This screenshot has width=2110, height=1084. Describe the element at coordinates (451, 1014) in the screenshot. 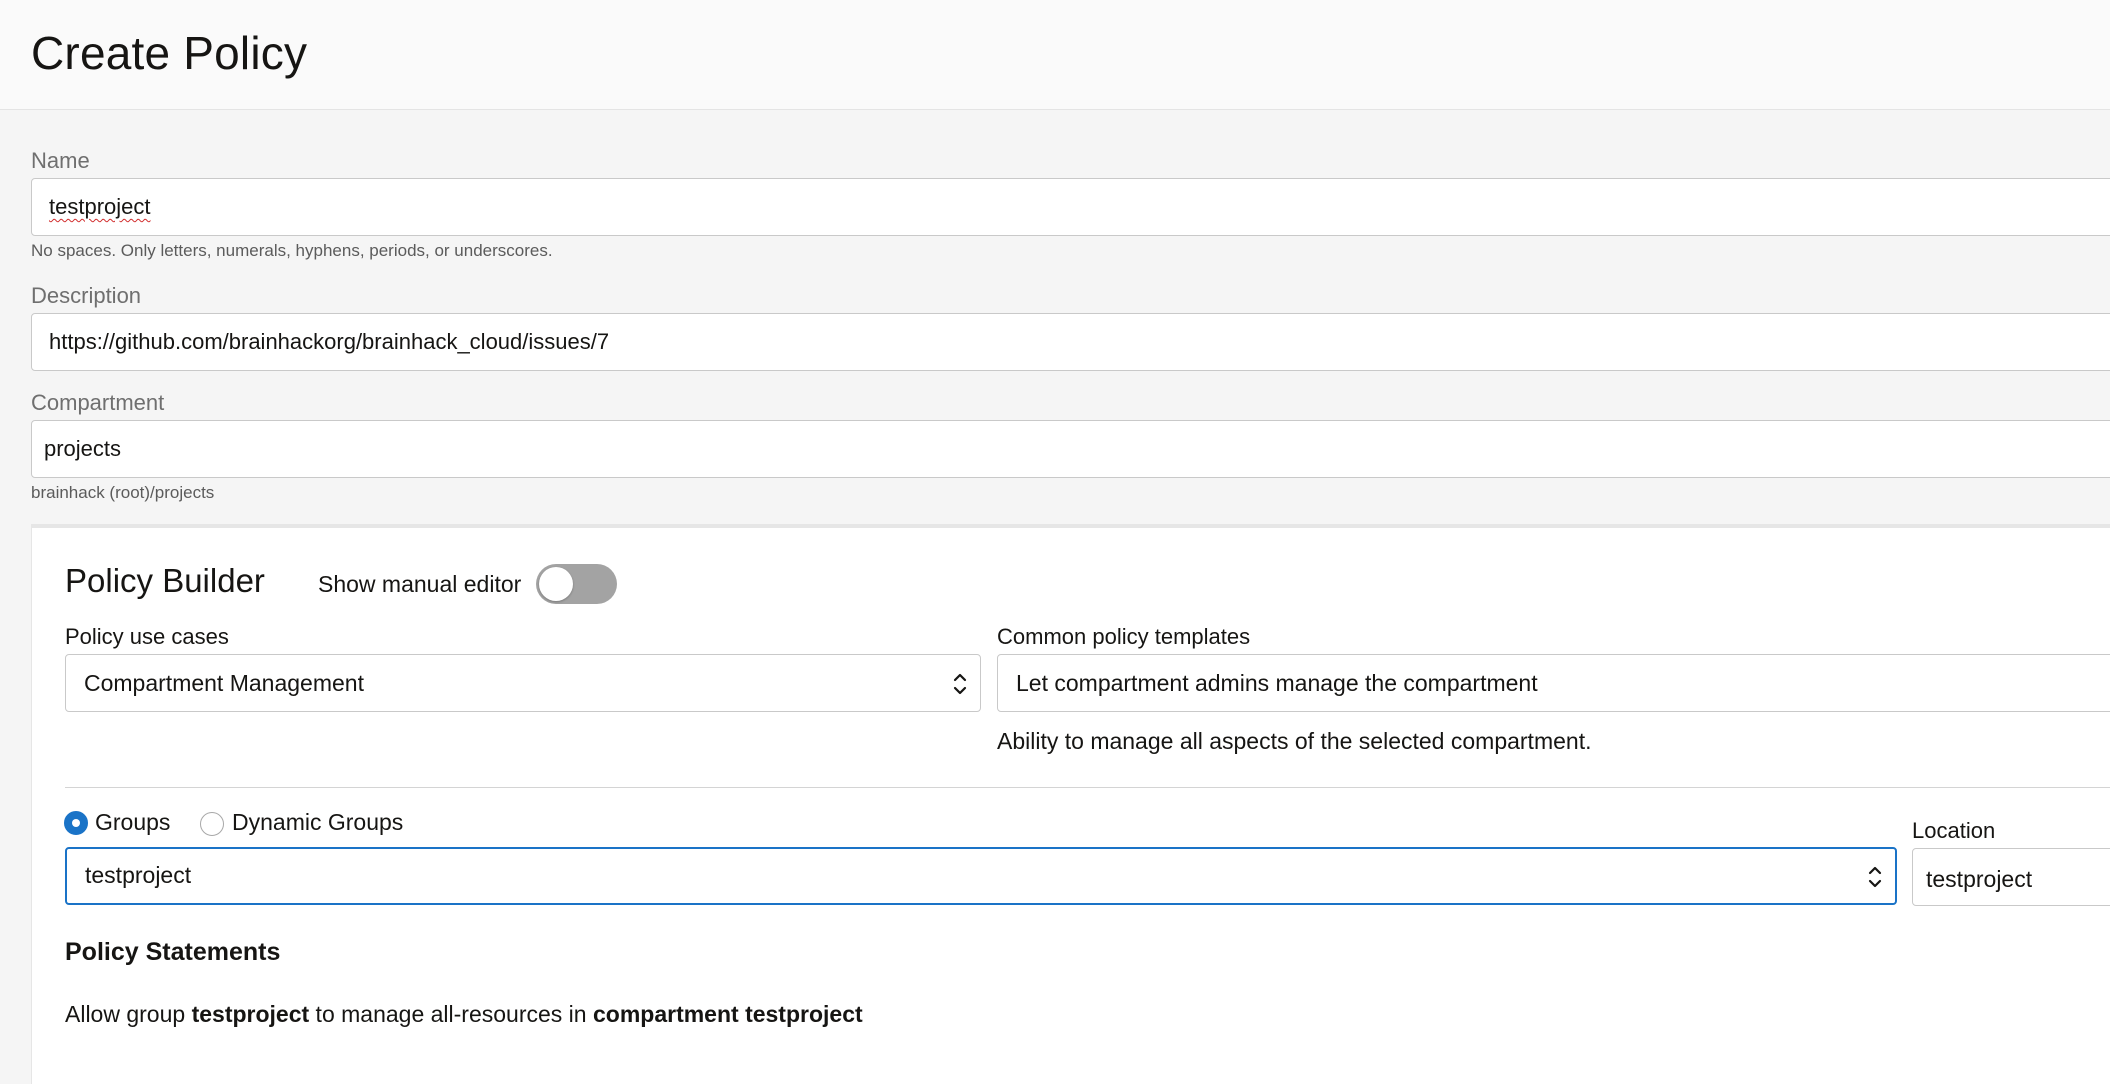

I see `statement-middle: to manage all-resources in` at that location.